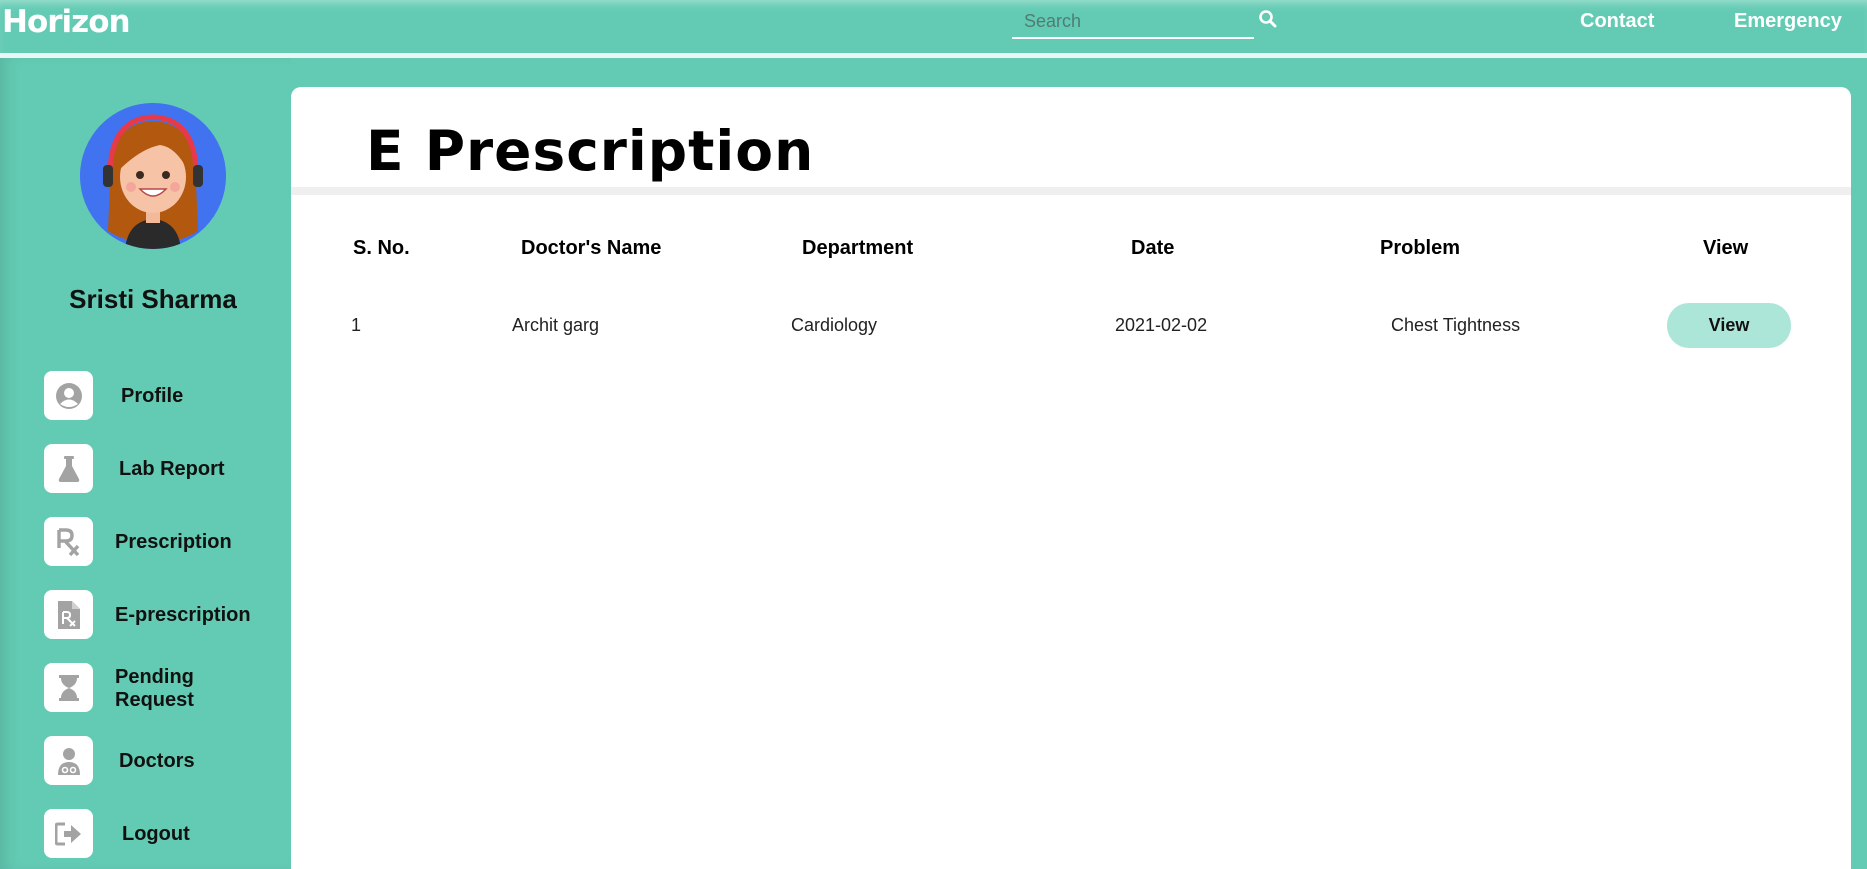 Image resolution: width=1867 pixels, height=869 pixels. Describe the element at coordinates (172, 469) in the screenshot. I see `sidebar-item-label: Lab Report` at that location.